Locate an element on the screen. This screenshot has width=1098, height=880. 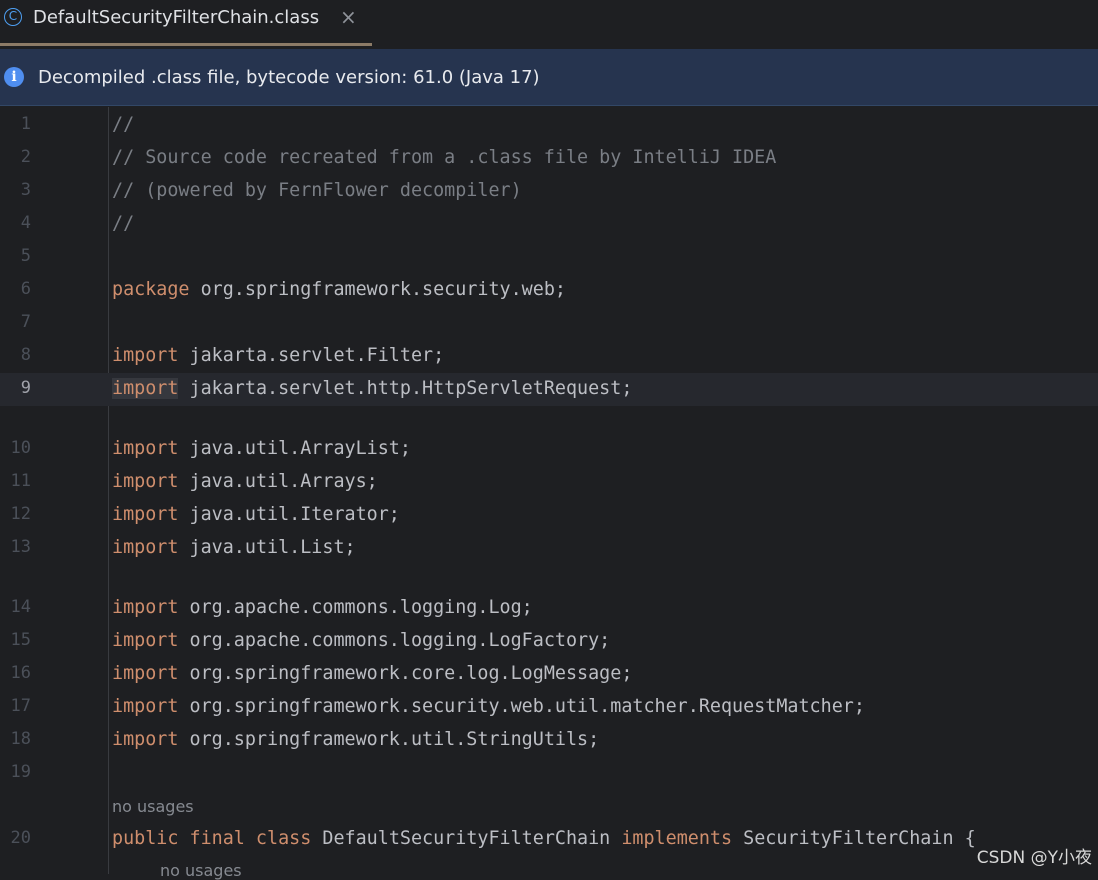
line-number: 18 is located at coordinates (20, 739).